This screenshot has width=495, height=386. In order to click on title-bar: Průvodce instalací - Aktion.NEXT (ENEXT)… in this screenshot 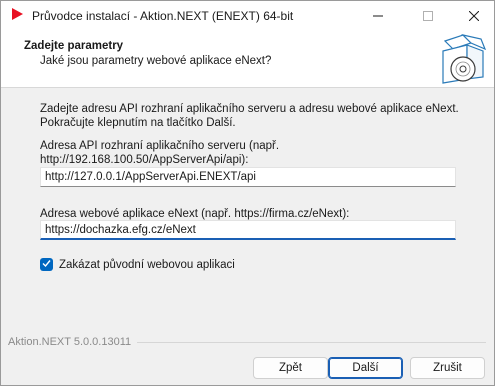, I will do `click(247, 15)`.